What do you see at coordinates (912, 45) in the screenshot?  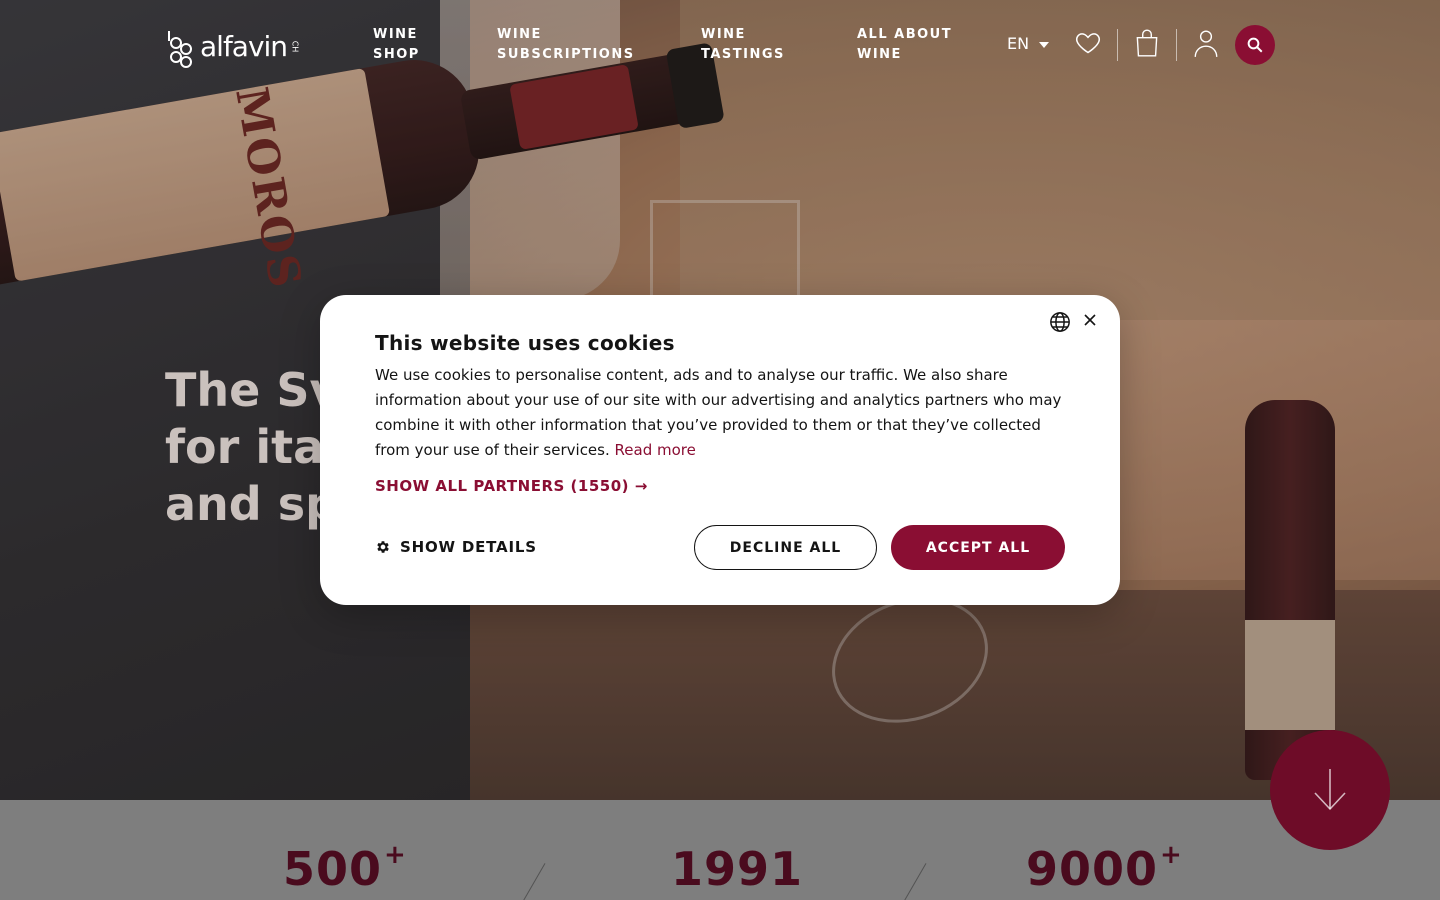 I see `nav-all-about-wine: ALL ABOUT WINE` at bounding box center [912, 45].